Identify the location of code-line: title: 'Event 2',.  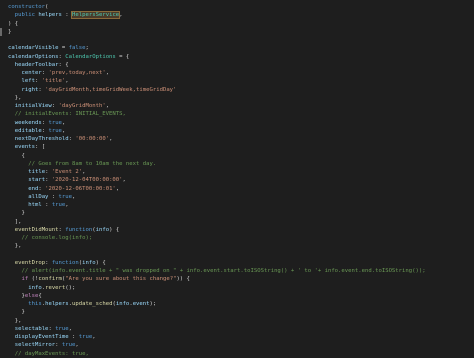
(241, 172).